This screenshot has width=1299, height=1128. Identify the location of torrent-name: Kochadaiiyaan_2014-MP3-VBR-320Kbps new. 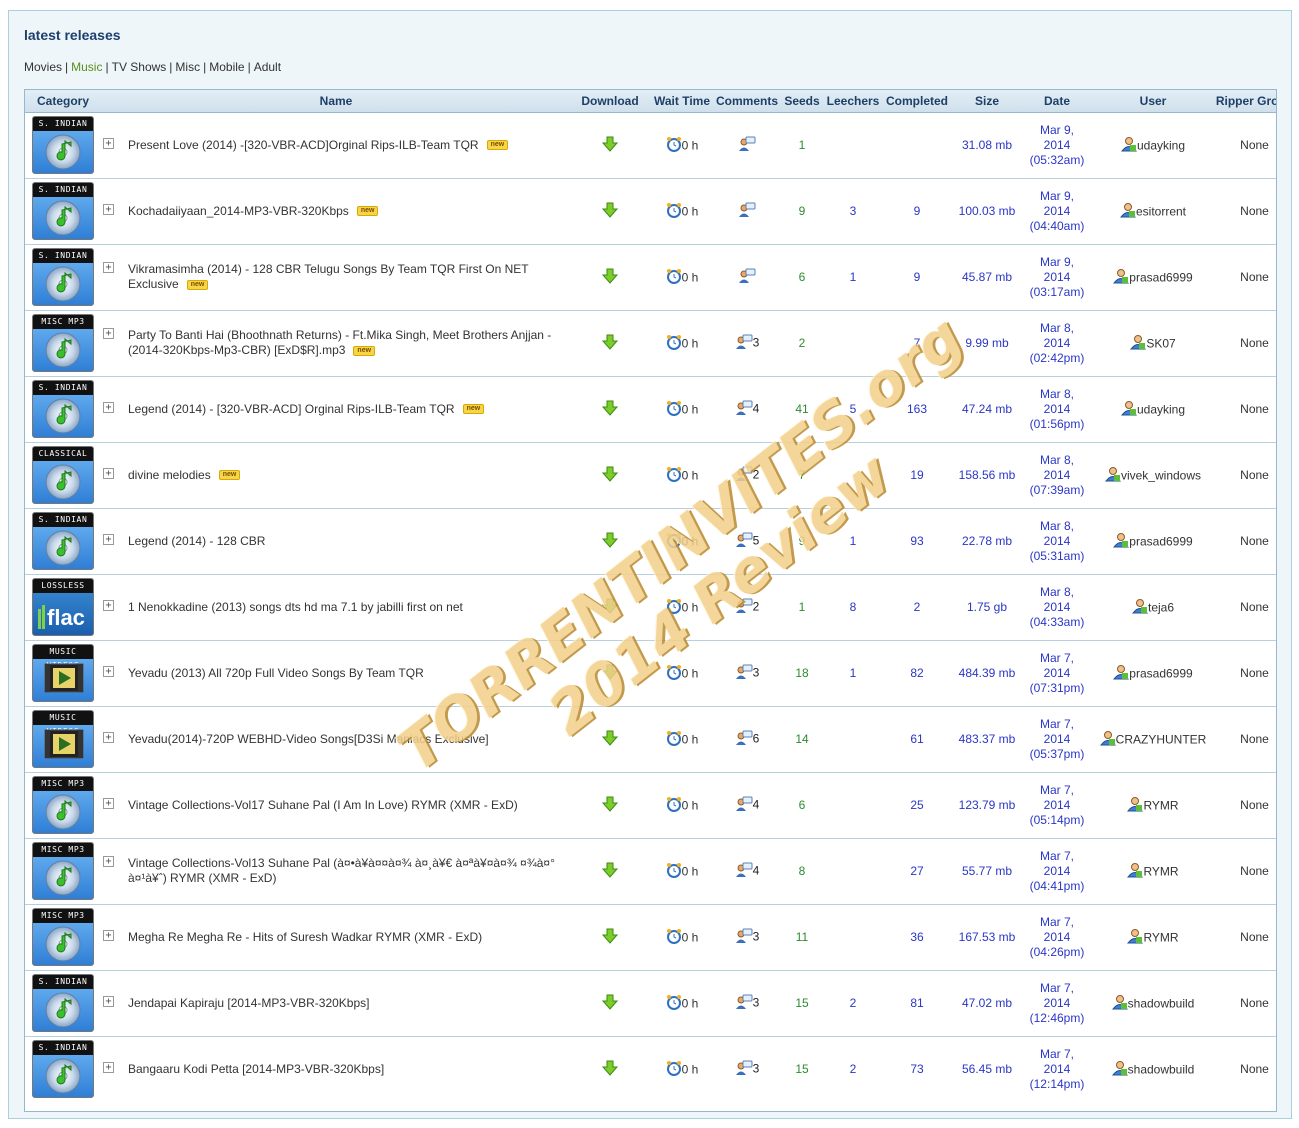
(253, 211).